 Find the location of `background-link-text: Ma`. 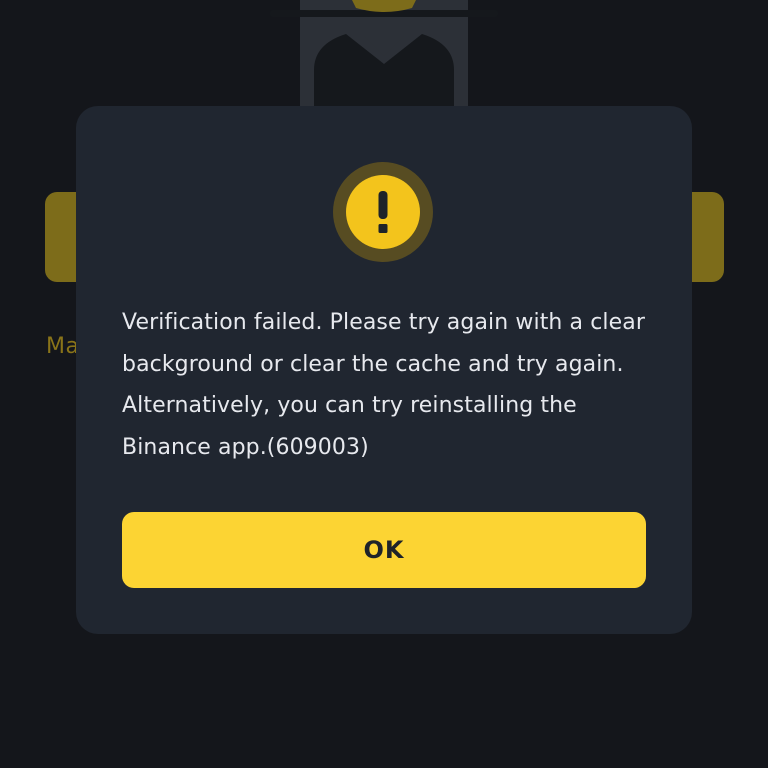

background-link-text: Ma is located at coordinates (63, 346).